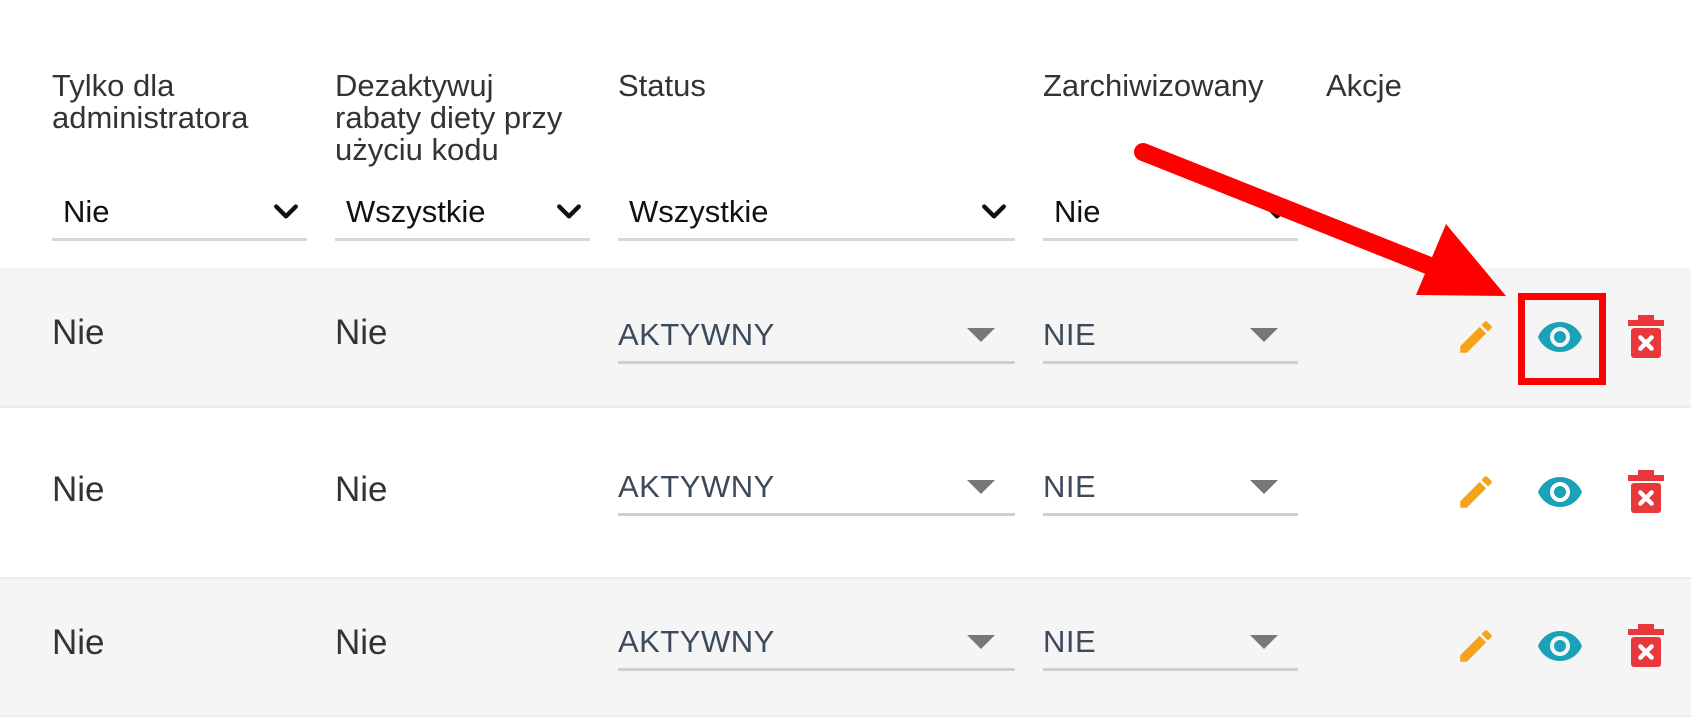 The image size is (1691, 726). What do you see at coordinates (845, 716) in the screenshot?
I see `row-divider` at bounding box center [845, 716].